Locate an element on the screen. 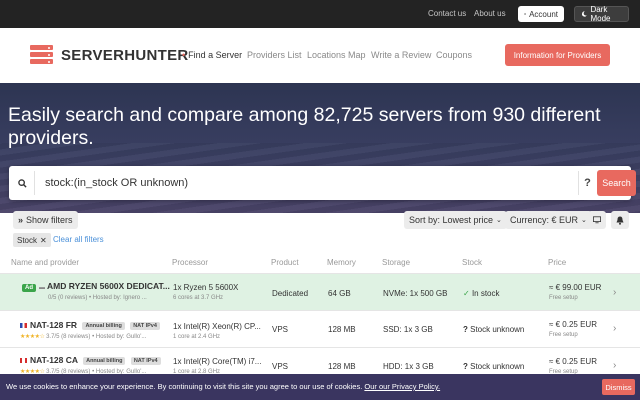 The image size is (640, 400). sort-label: Sort by: Lowest price is located at coordinates (451, 220).